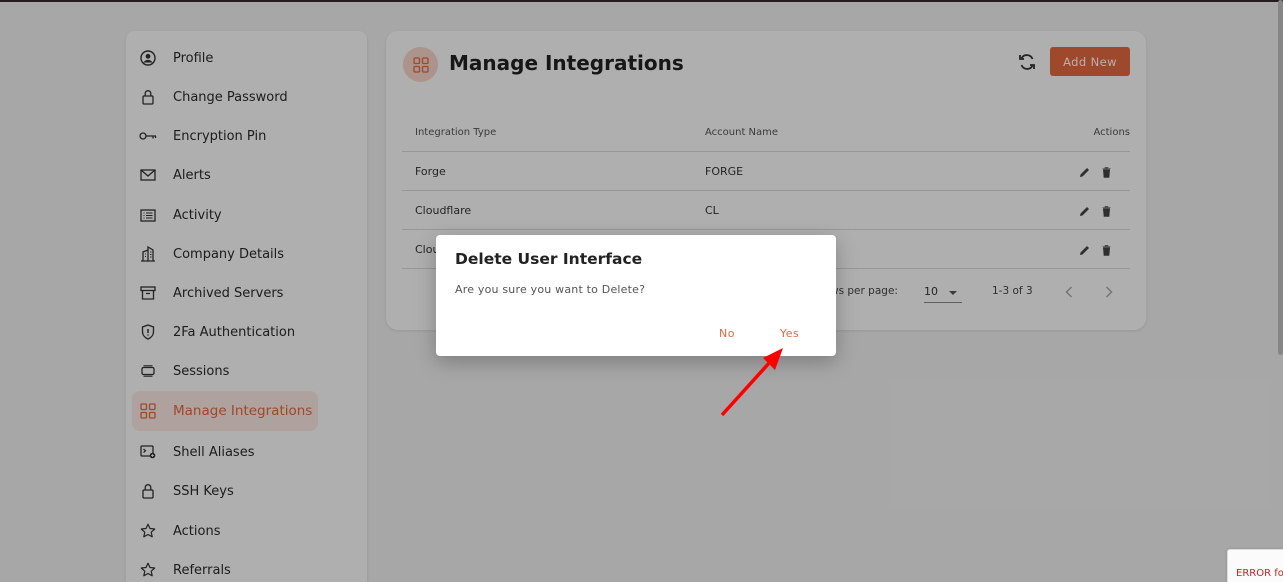 The image size is (1283, 582). I want to click on dialog-title: Delete User Interface, so click(549, 259).